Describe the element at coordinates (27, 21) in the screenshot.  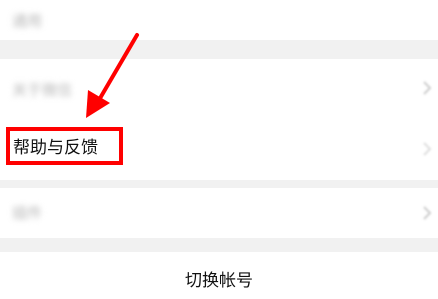
I see `settings-item-label: 通用` at that location.